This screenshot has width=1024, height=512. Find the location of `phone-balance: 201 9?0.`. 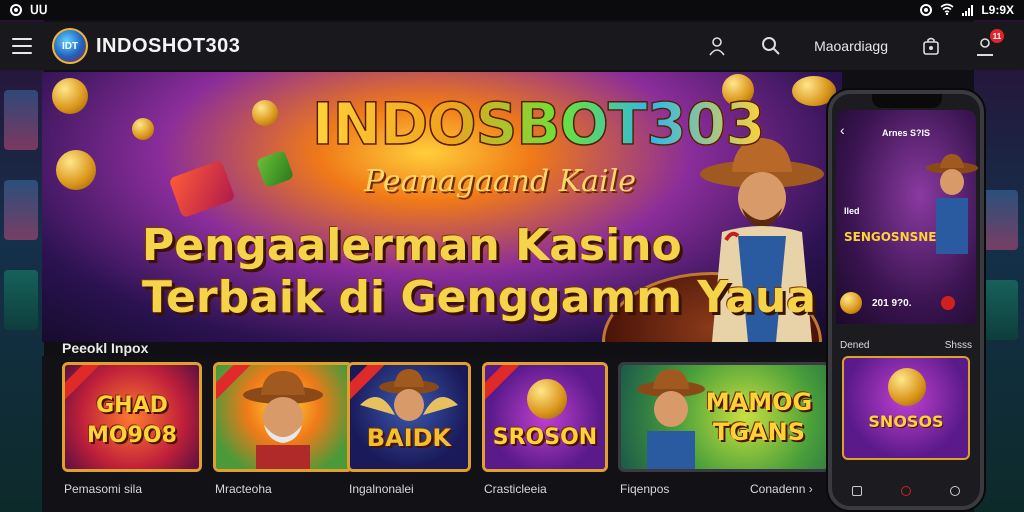

phone-balance: 201 9?0. is located at coordinates (898, 303).